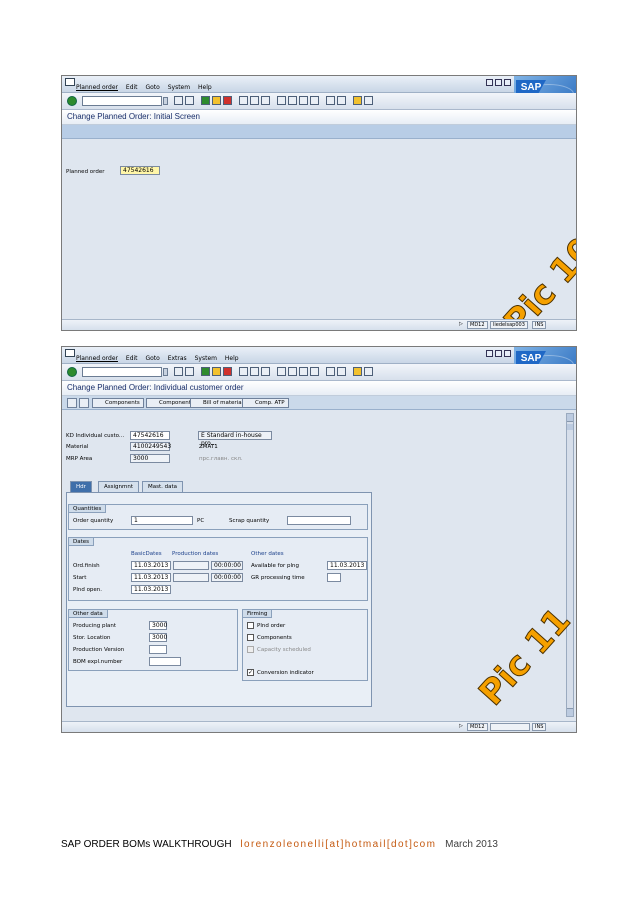 The image size is (638, 902). Describe the element at coordinates (158, 637) in the screenshot. I see `storage-location-input: 3000` at that location.